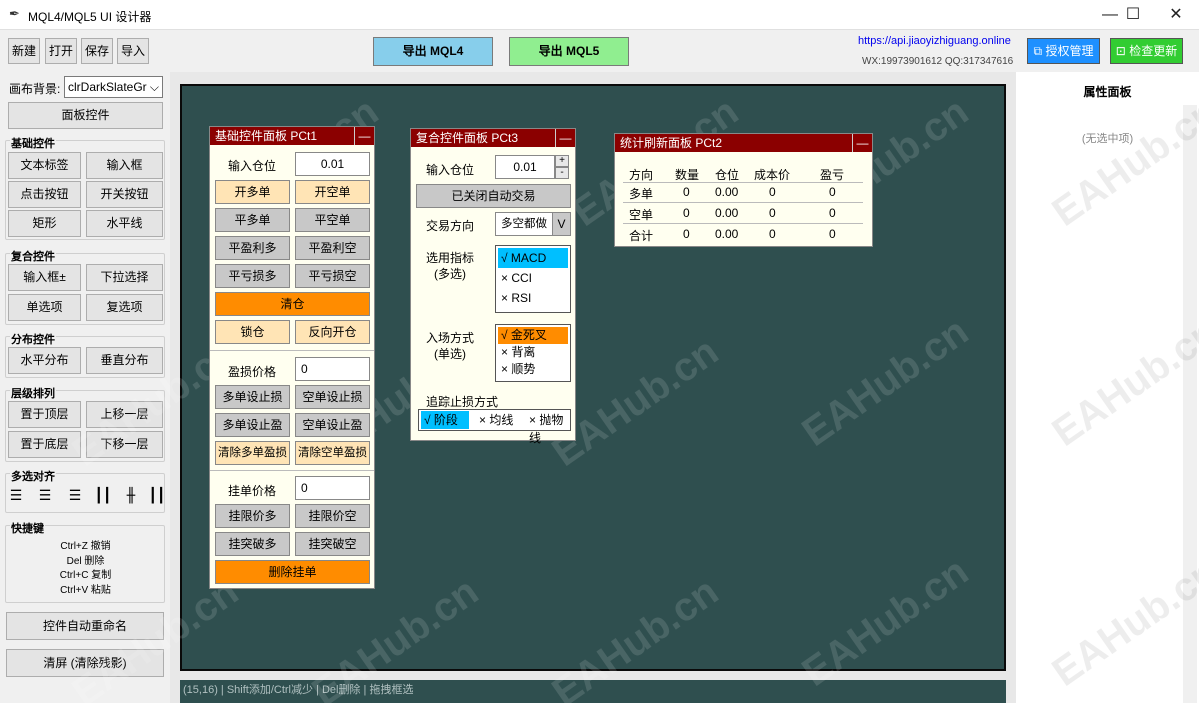 This screenshot has height=703, width=1199. Describe the element at coordinates (549, 428) in the screenshot. I see `trailing-option: × 抛物线` at that location.